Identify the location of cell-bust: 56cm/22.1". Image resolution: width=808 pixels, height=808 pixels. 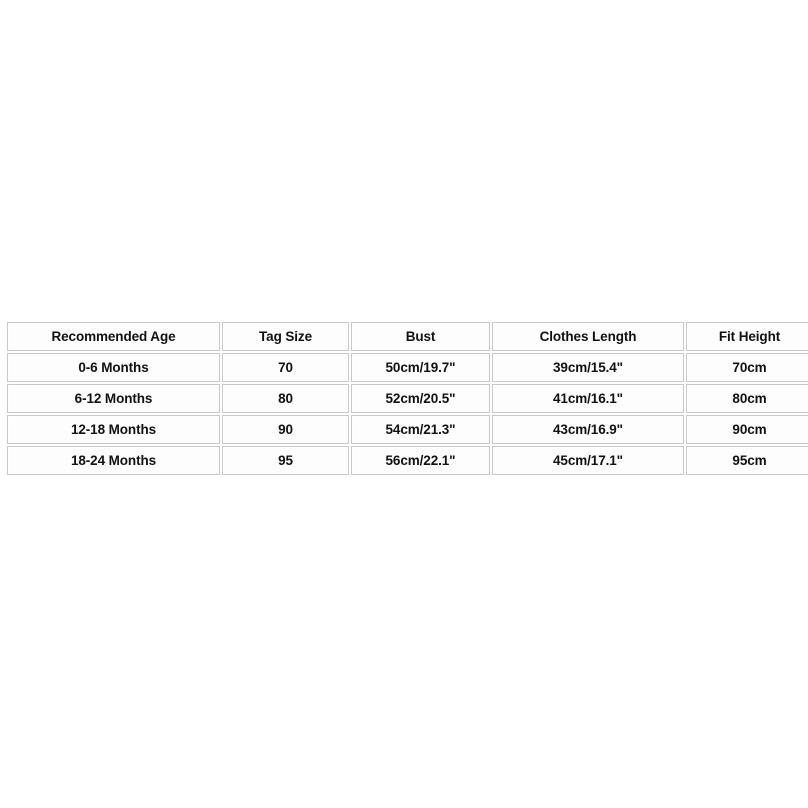
(420, 460).